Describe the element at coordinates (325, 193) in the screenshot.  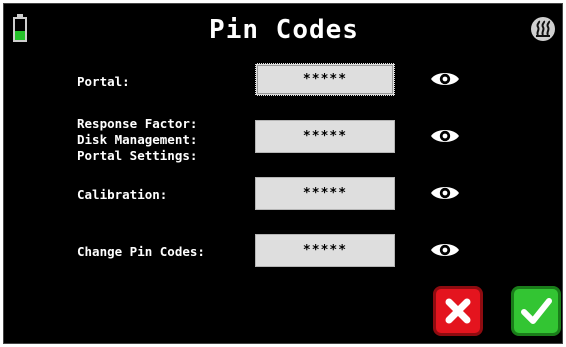
I see `pin-field-calibration: *****` at that location.